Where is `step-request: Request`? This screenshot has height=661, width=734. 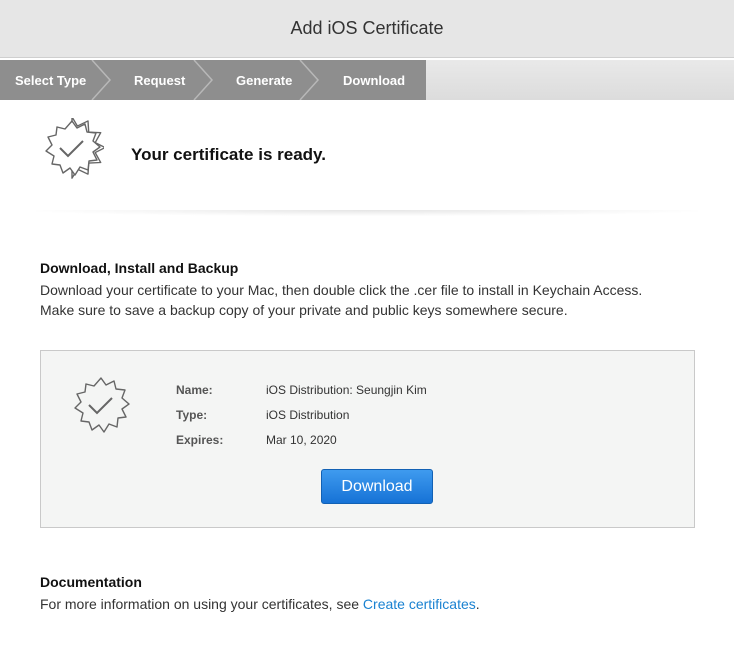
step-request: Request is located at coordinates (159, 80).